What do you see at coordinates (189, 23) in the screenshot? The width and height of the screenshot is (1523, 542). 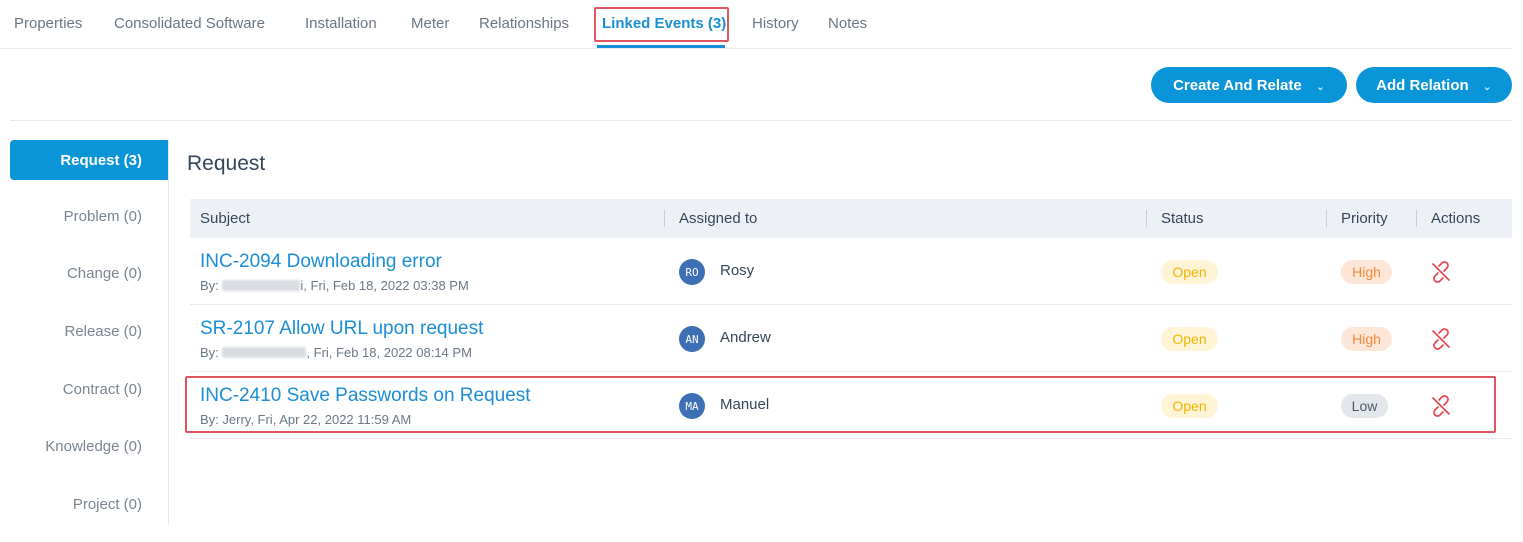 I see `tab-consolidated-software: Consolidated Software` at bounding box center [189, 23].